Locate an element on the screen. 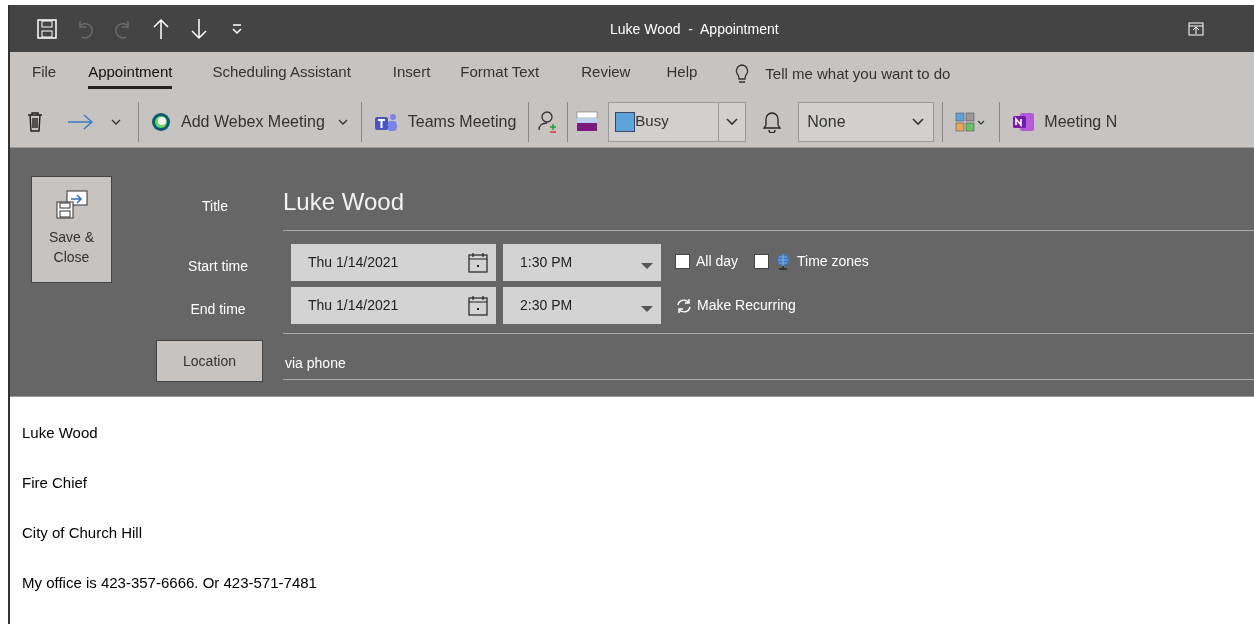 This screenshot has width=1254, height=624. ribbon-tab: Review is located at coordinates (606, 74).